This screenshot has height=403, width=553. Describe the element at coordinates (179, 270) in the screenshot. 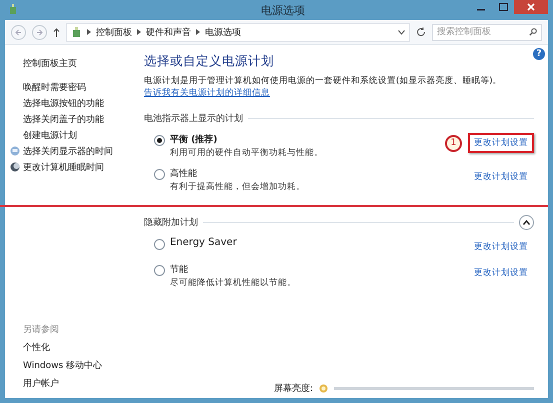

I see `plan-name: 节能` at that location.